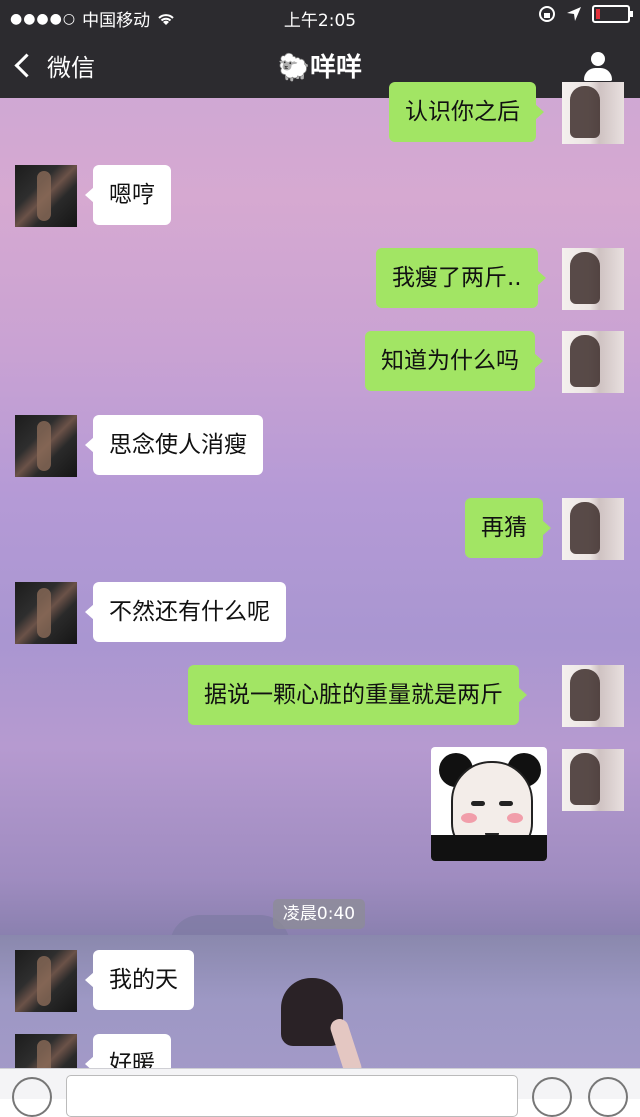 This screenshot has width=640, height=1117. What do you see at coordinates (185, 612) in the screenshot?
I see `contact-message-bubble: 不然还有什么呢` at bounding box center [185, 612].